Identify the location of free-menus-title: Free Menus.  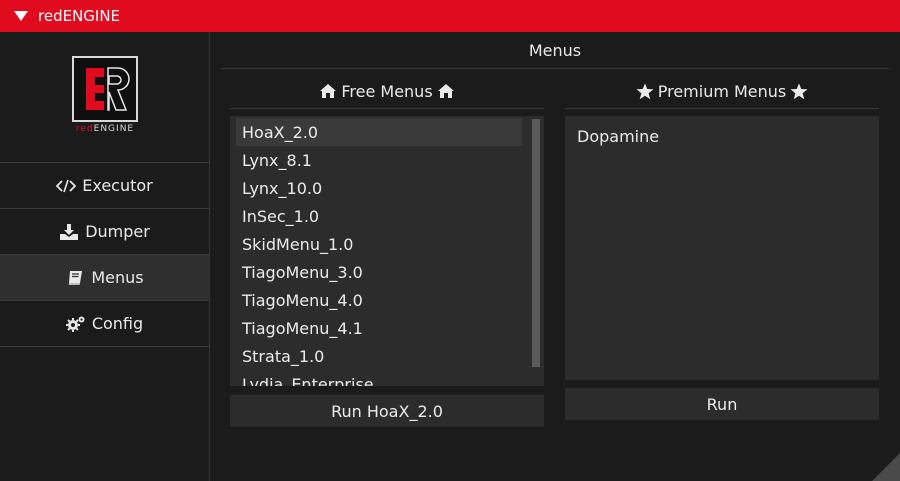
(387, 91).